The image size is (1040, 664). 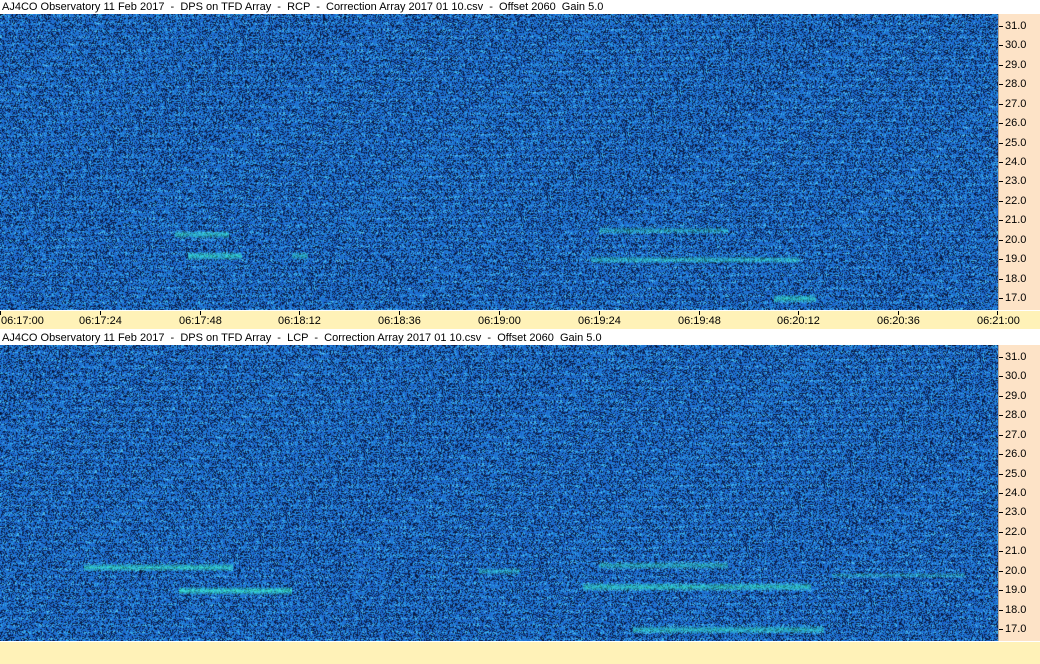 I want to click on time-tick-label: 06:17:48, so click(x=200, y=321).